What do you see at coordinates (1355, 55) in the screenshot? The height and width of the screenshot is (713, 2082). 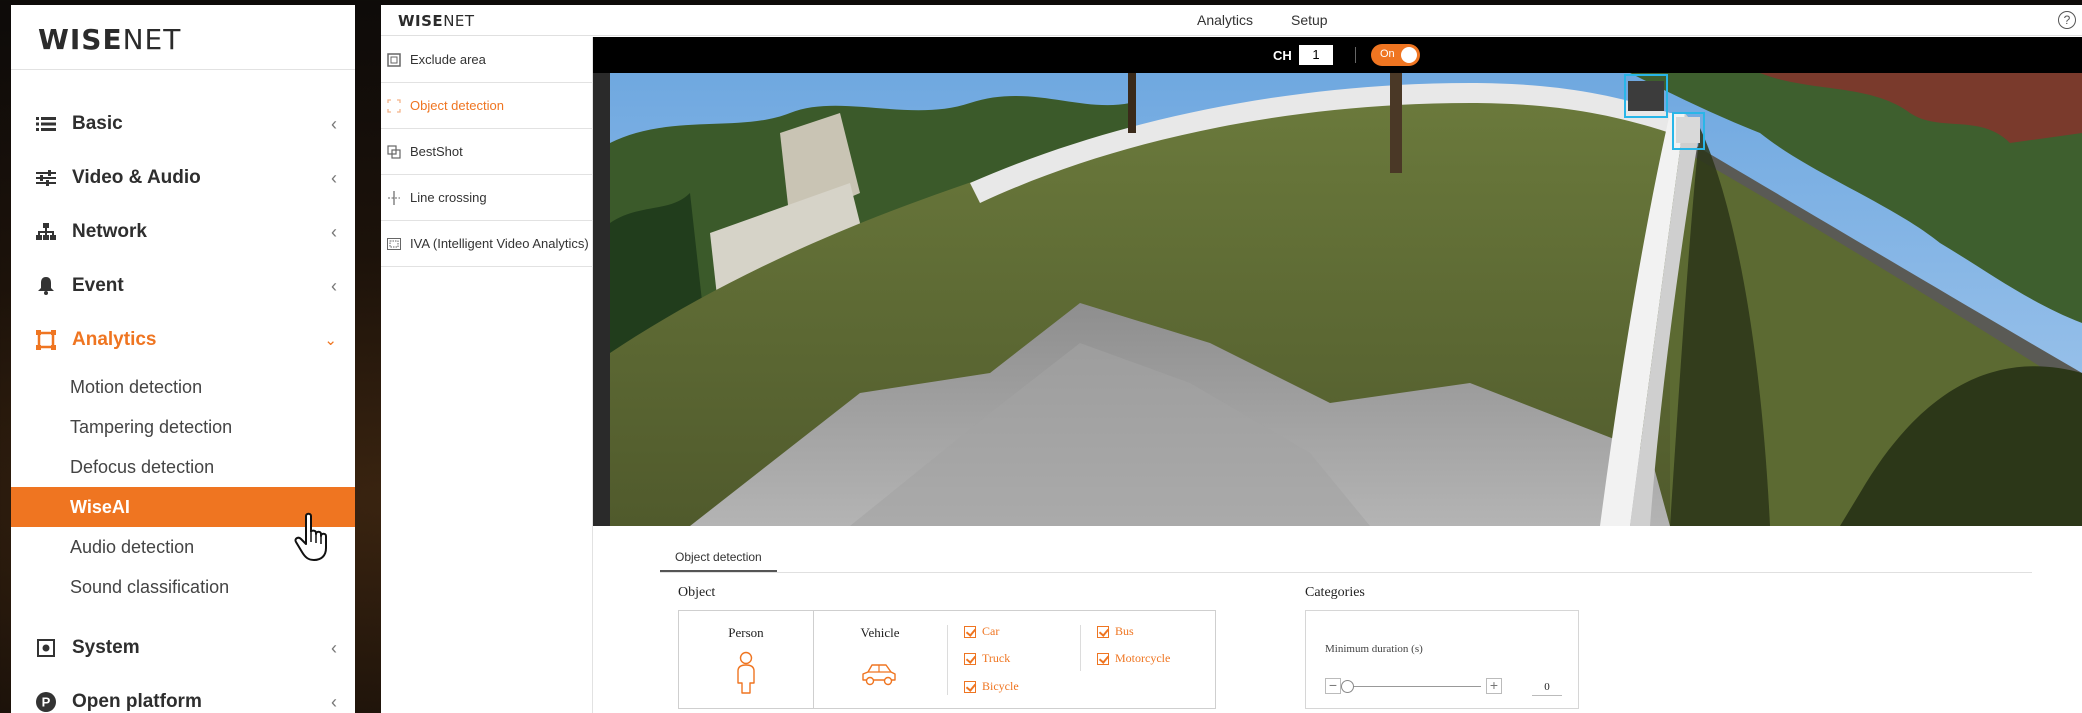 I see `channel-divider` at bounding box center [1355, 55].